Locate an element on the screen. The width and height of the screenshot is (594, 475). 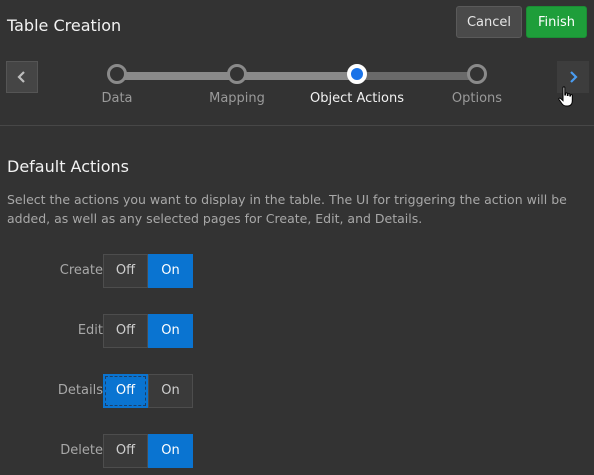
details-toggle: Off On is located at coordinates (148, 391).